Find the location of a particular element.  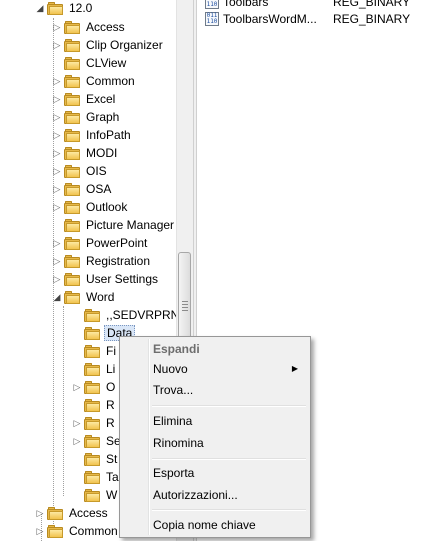

tree-node-word-child: ▷ Se is located at coordinates (97, 441).